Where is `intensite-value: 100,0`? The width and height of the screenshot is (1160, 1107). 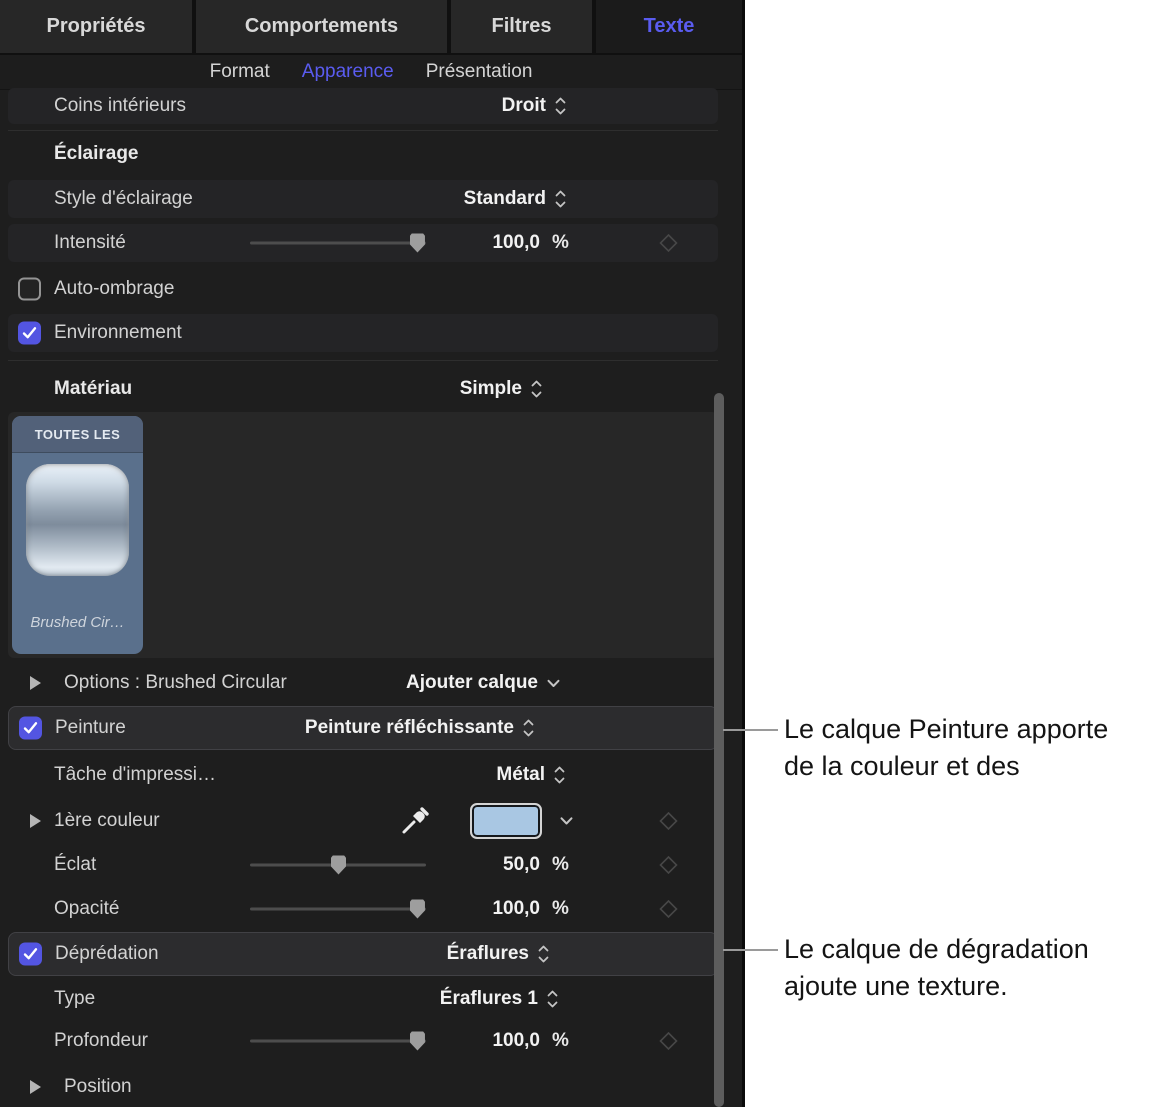 intensite-value: 100,0 is located at coordinates (490, 243).